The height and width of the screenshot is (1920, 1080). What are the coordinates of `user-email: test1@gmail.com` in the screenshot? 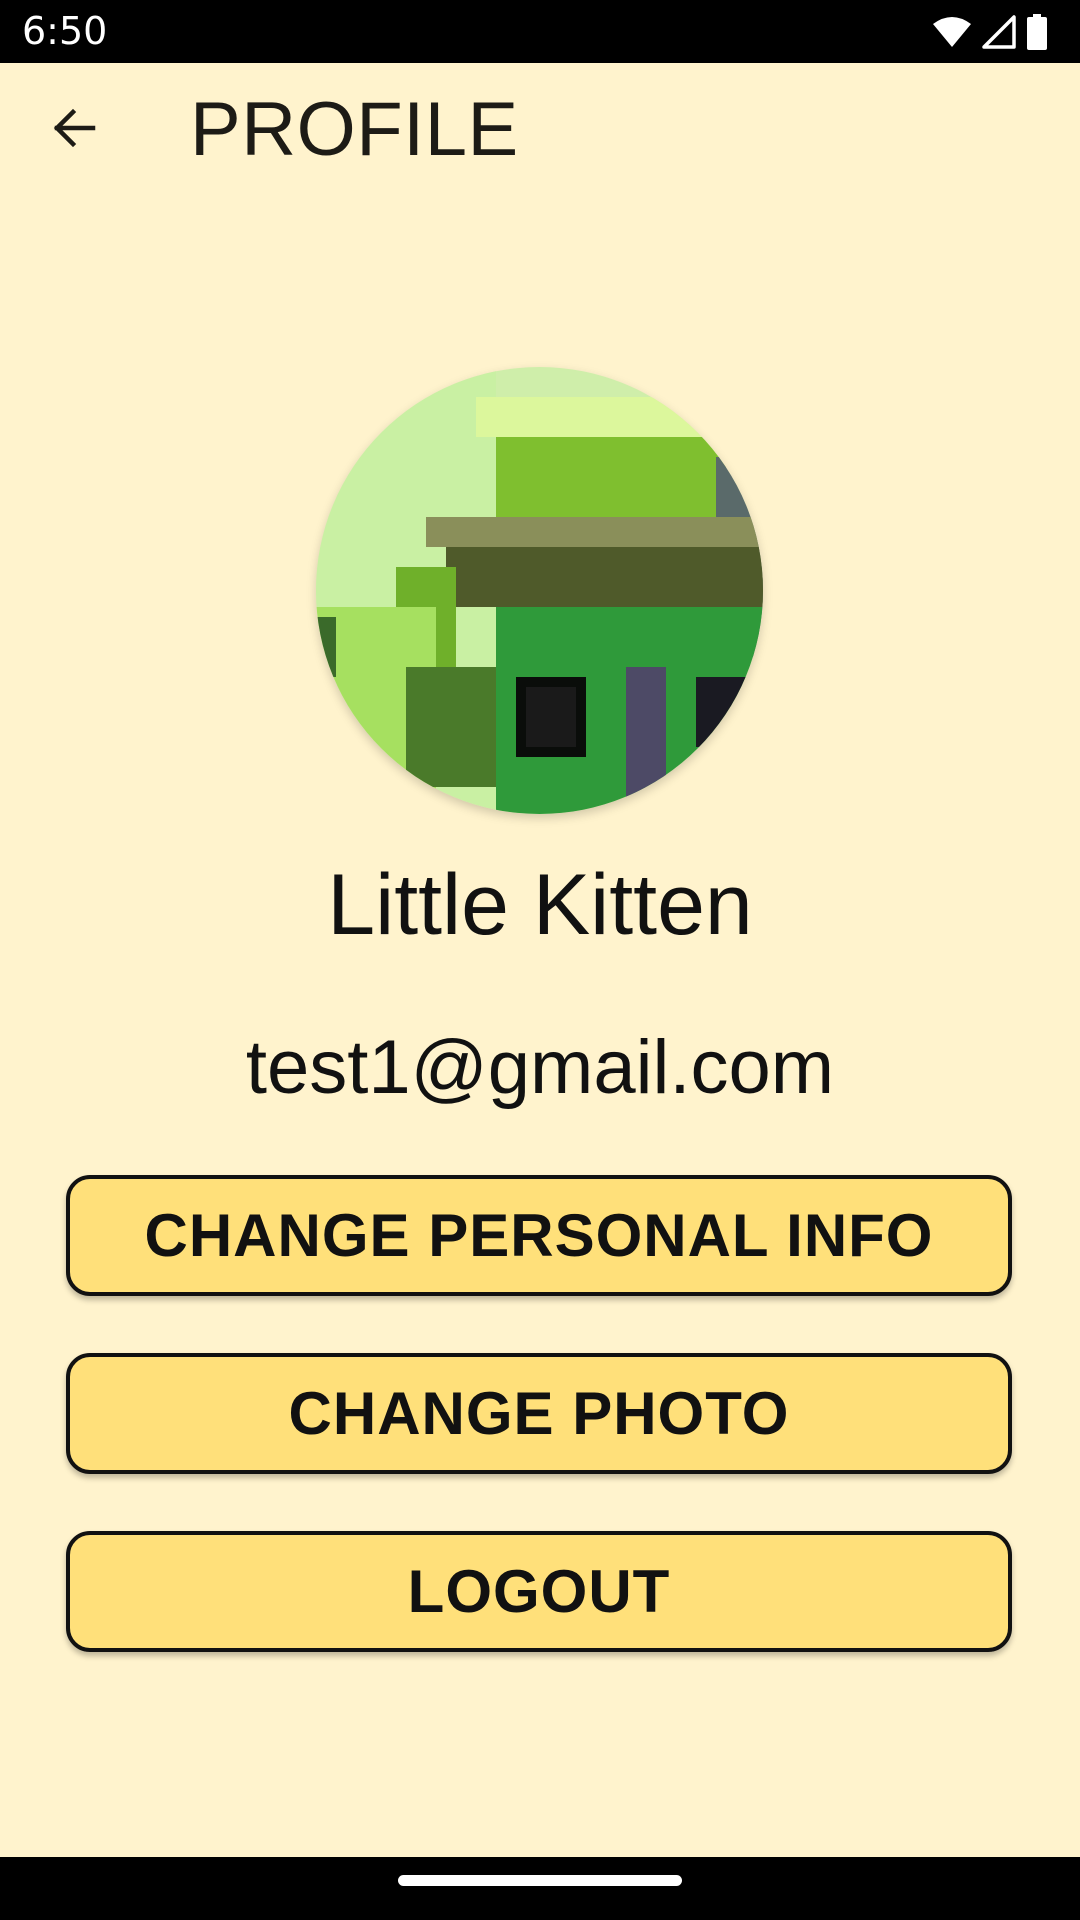 It's located at (540, 1067).